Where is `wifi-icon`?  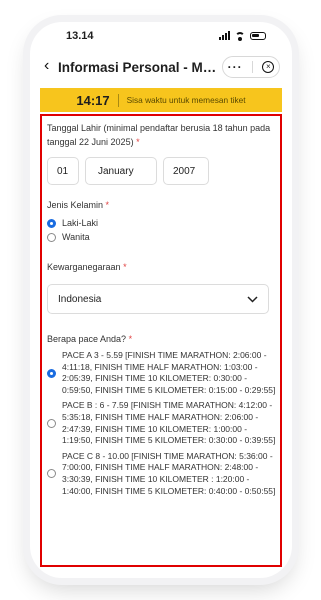 wifi-icon is located at coordinates (240, 36).